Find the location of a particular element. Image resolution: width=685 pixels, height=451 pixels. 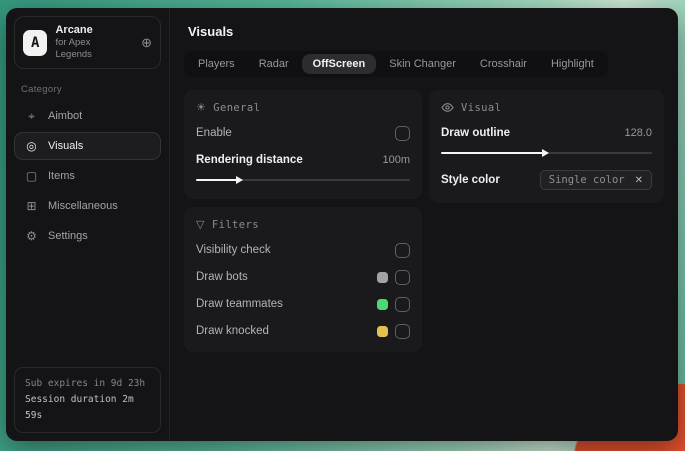

tab-highlight: Highlight is located at coordinates (572, 64).